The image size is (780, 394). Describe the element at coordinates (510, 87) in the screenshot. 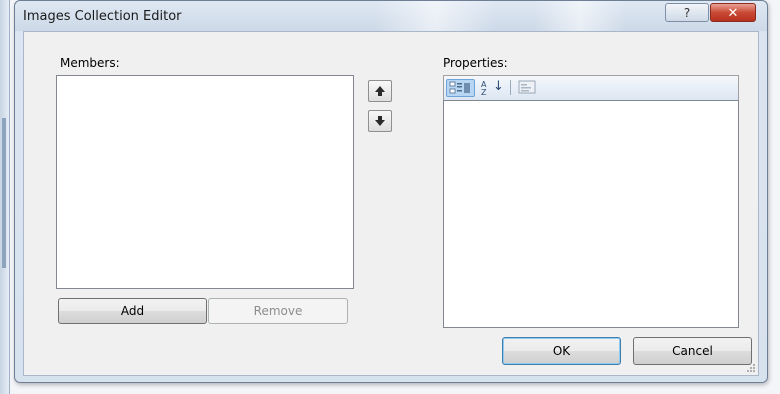

I see `toolbar-separator` at that location.